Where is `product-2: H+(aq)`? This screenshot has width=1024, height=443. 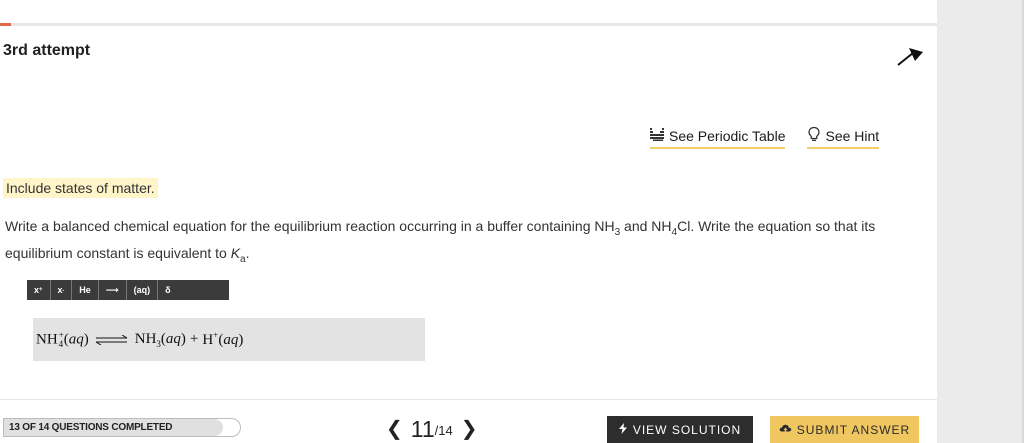 product-2: H+(aq) is located at coordinates (223, 339).